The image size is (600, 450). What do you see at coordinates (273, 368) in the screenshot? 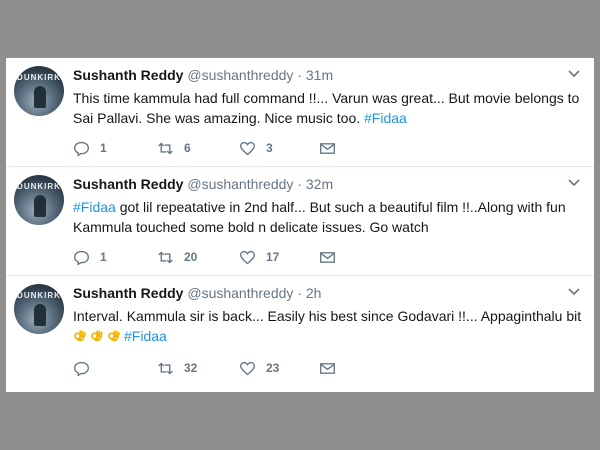
I see `like-count: 23` at bounding box center [273, 368].